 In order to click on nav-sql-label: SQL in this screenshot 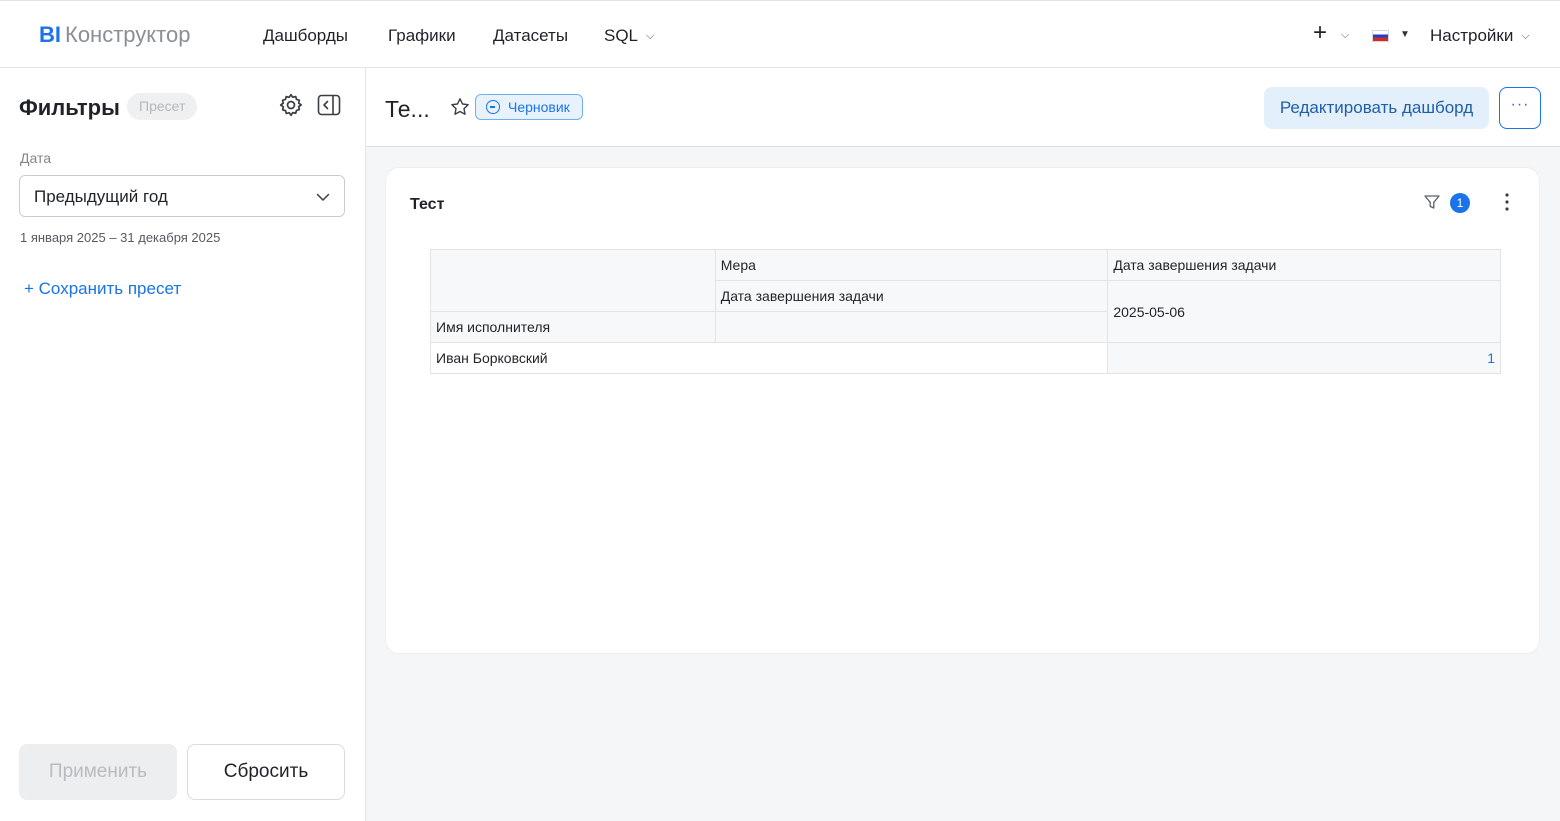, I will do `click(621, 35)`.